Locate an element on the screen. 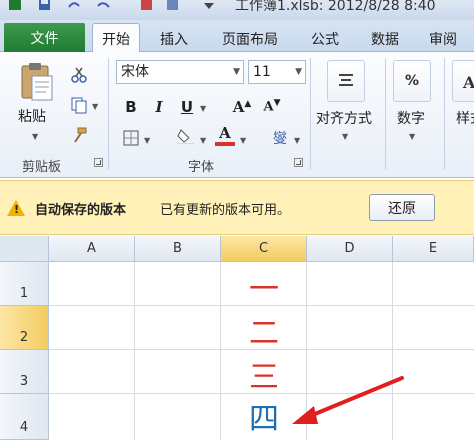  window-title: 工作簿1.xlsb: 2012/8/28 8:40 is located at coordinates (335, 7).